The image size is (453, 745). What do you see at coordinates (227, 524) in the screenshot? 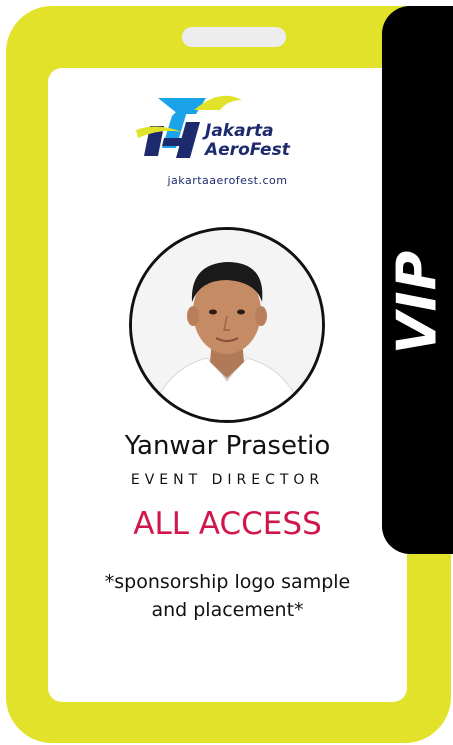
I see `access-level: ALL ACCESS` at bounding box center [227, 524].